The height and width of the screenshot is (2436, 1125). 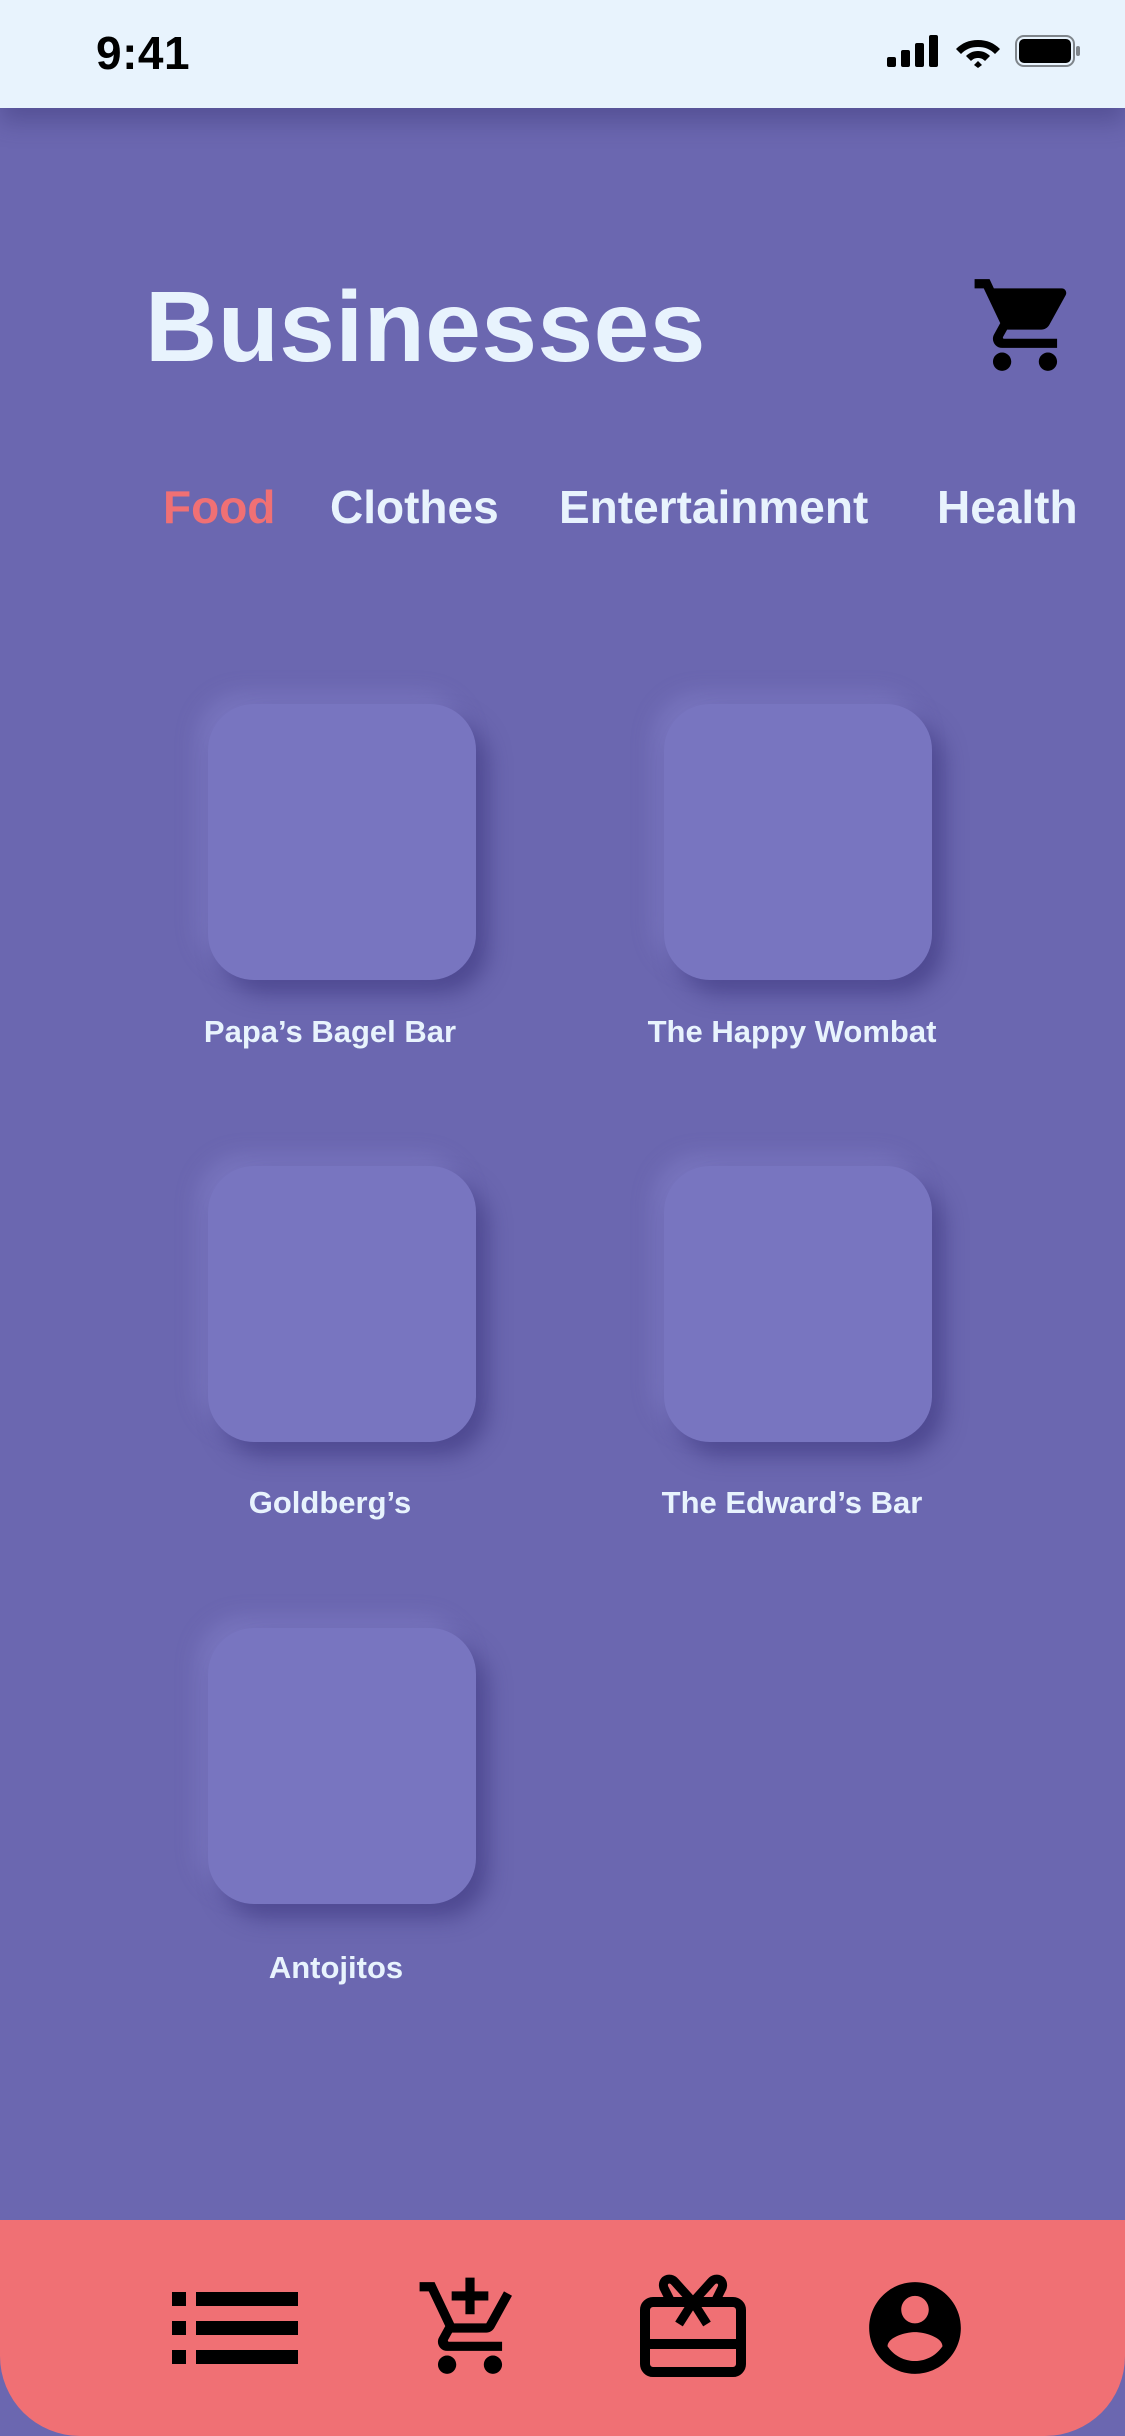 What do you see at coordinates (414, 507) in the screenshot?
I see `tab-clothes: Clothes` at bounding box center [414, 507].